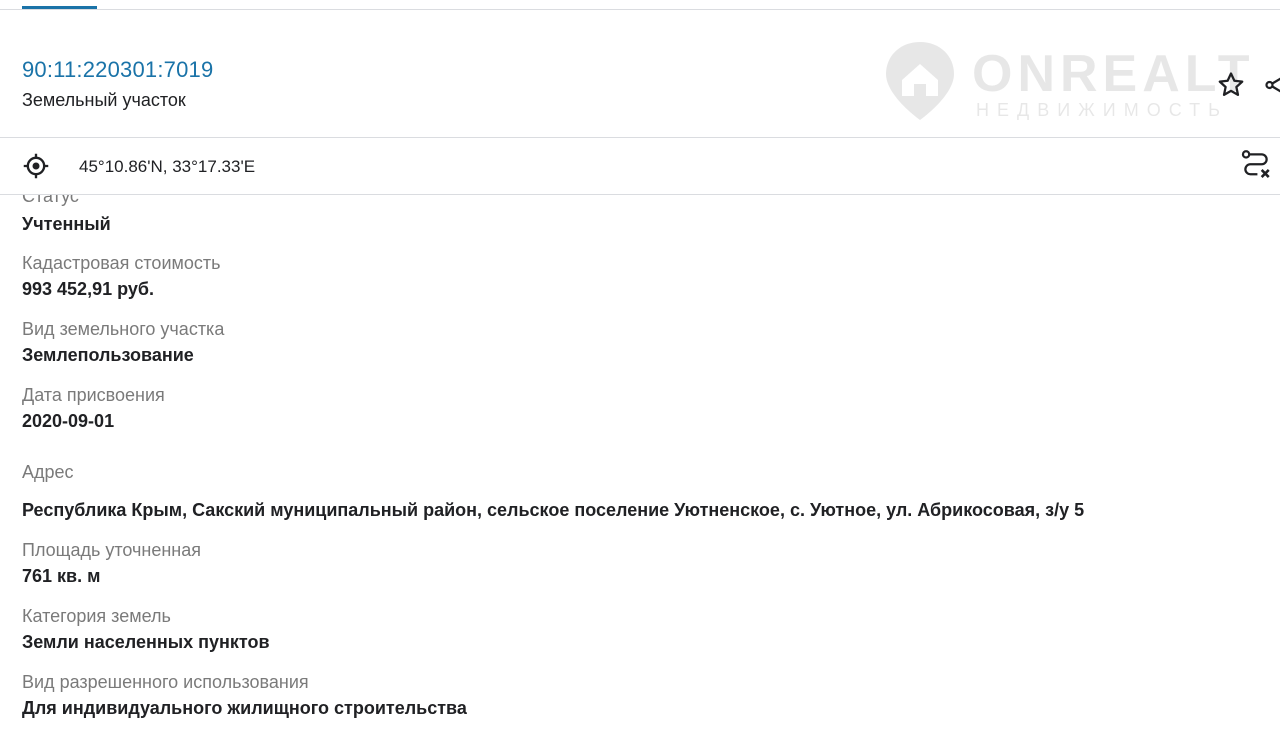 This screenshot has width=1280, height=736. Describe the element at coordinates (93, 395) in the screenshot. I see `field-label: Дата присвоения` at that location.